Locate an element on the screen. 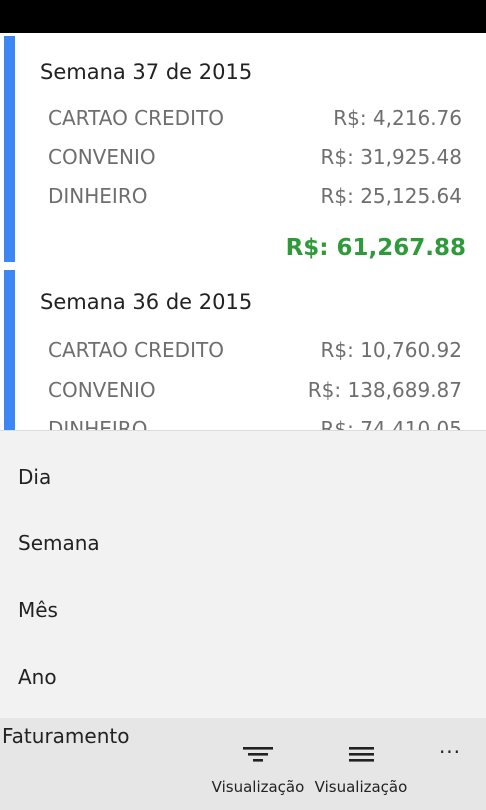  payment-row: DINHEIRO R$: 25,125.64 is located at coordinates (255, 196).